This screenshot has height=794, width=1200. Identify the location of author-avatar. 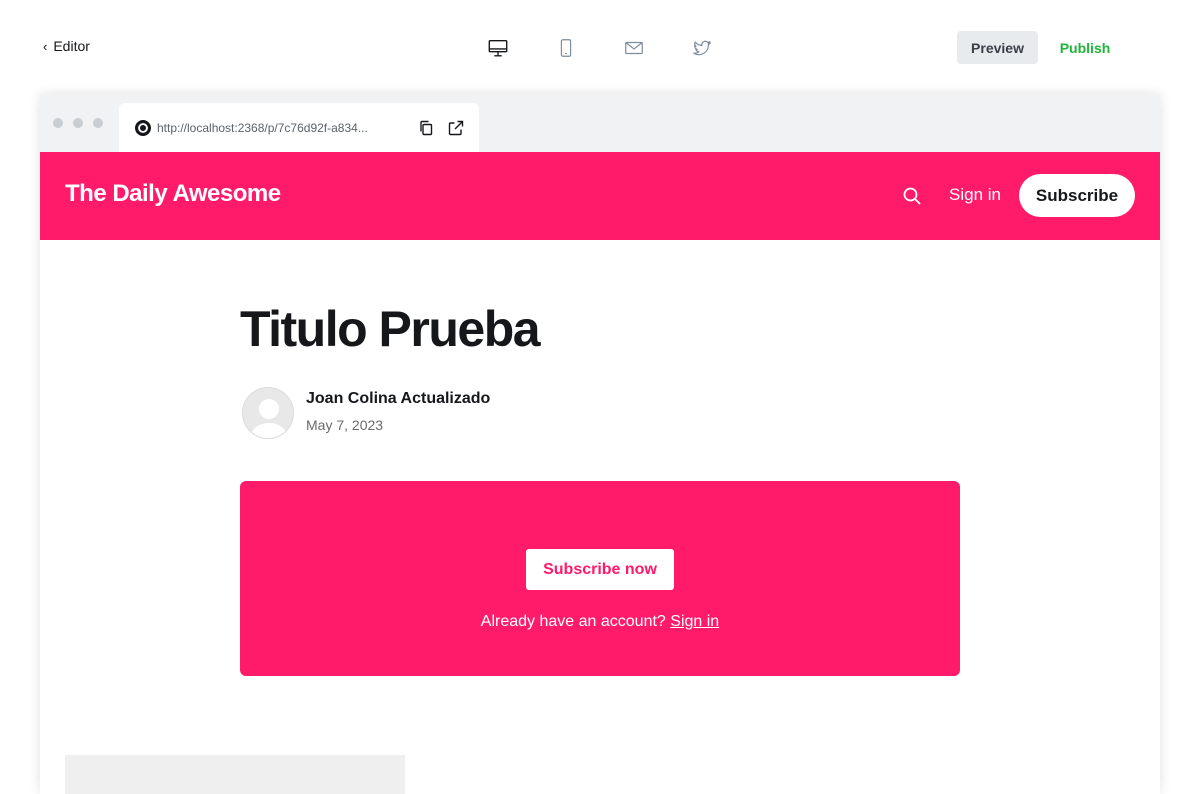
(268, 413).